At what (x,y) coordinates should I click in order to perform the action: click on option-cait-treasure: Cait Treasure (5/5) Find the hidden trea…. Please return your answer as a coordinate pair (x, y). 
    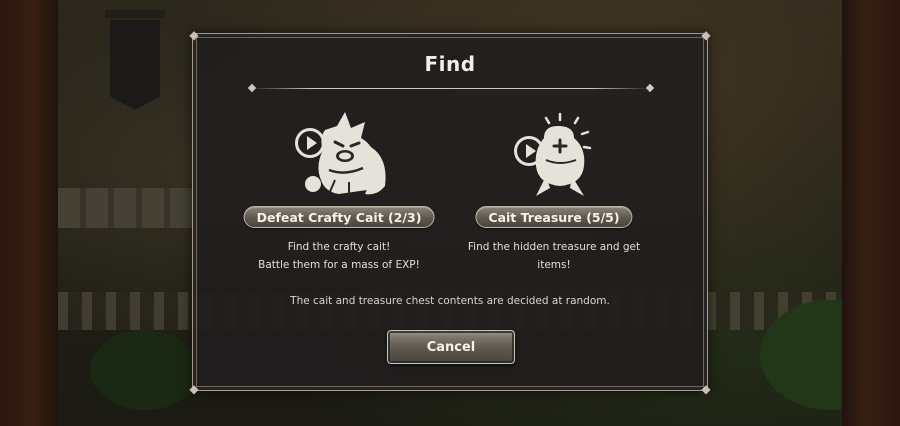
    Looking at the image, I should click on (554, 182).